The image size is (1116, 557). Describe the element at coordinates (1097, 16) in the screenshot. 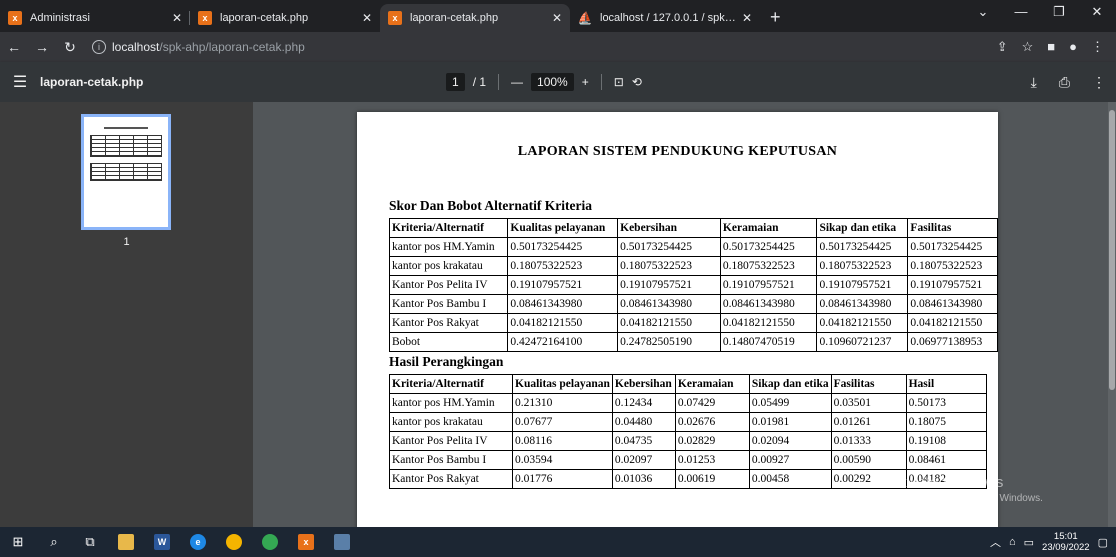

I see `close-window-button: ✕` at that location.